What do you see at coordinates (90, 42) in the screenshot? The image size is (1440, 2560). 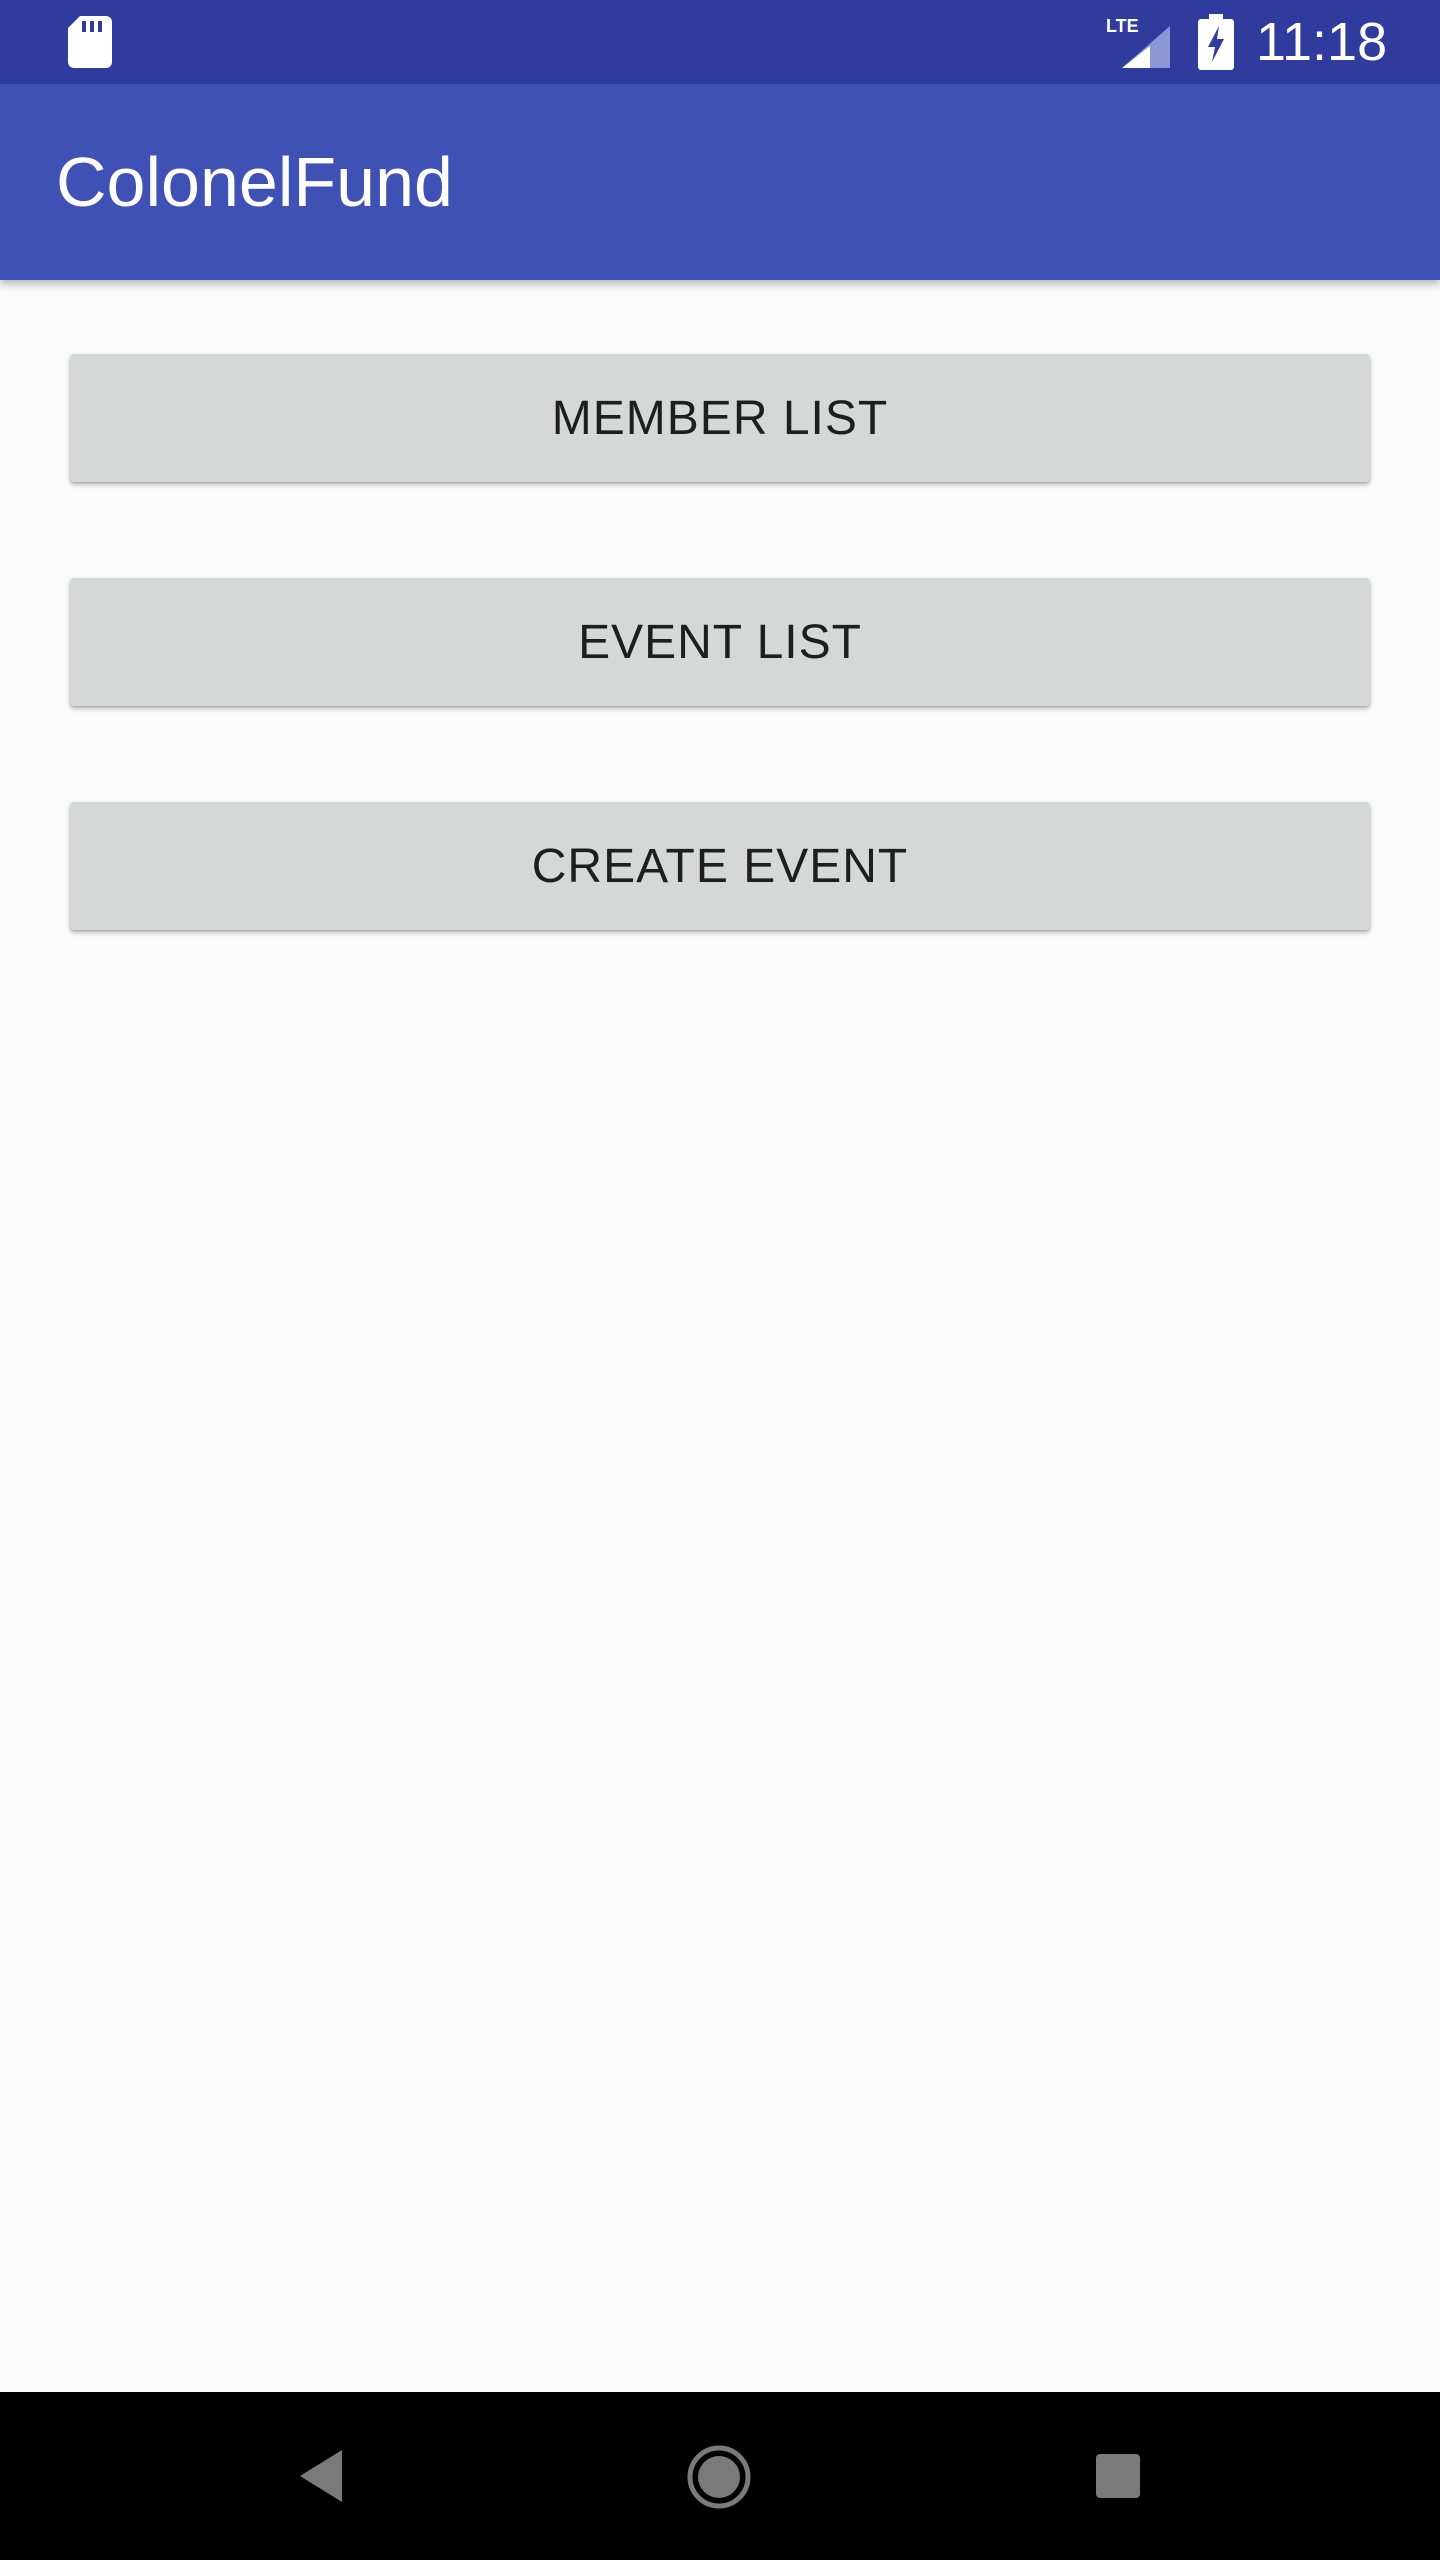 I see `sd-card-icon` at bounding box center [90, 42].